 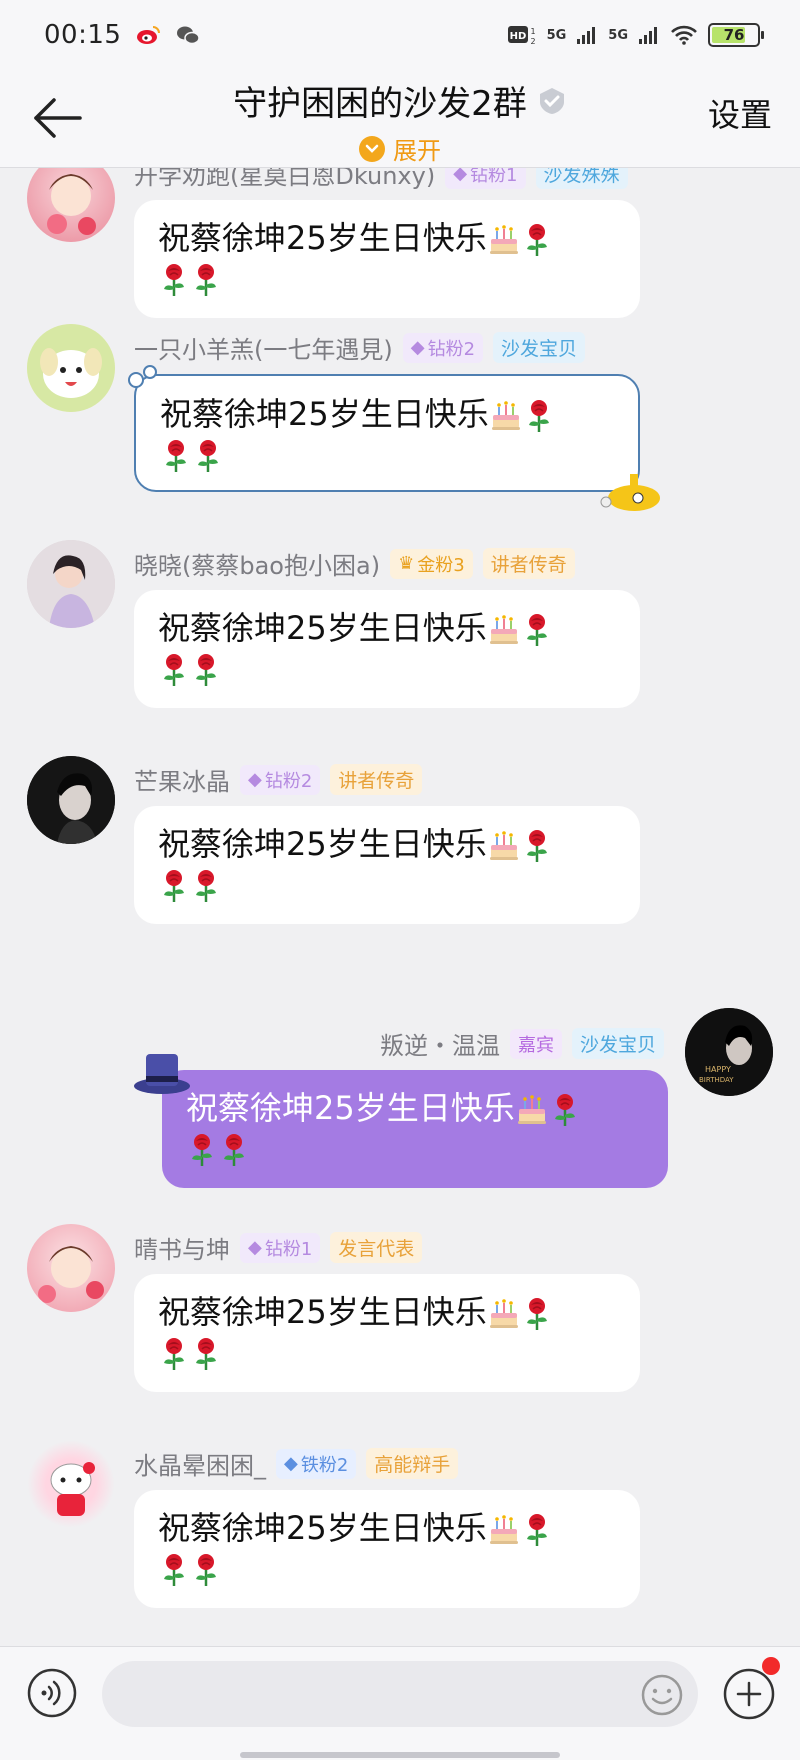 I want to click on sender-name: 芒果冰晶, so click(x=182, y=779).